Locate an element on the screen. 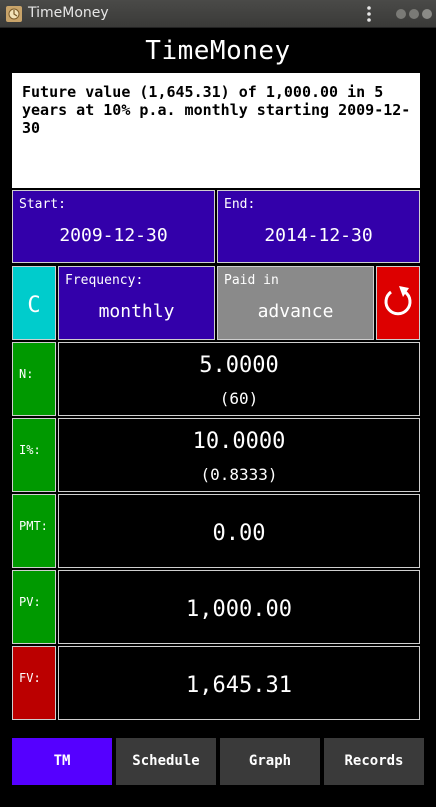 This screenshot has width=436, height=807. fv-label-cell: FV: is located at coordinates (34, 683).